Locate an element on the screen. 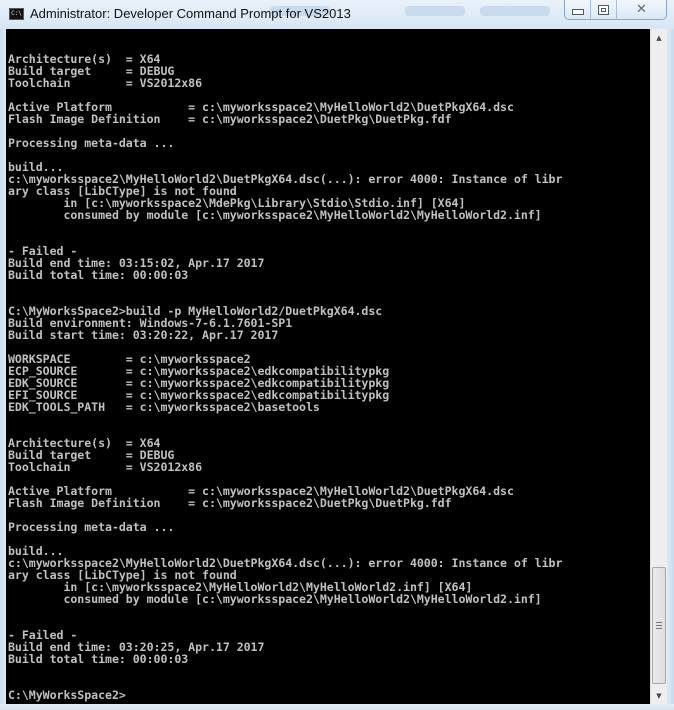  minimize-button is located at coordinates (578, 9).